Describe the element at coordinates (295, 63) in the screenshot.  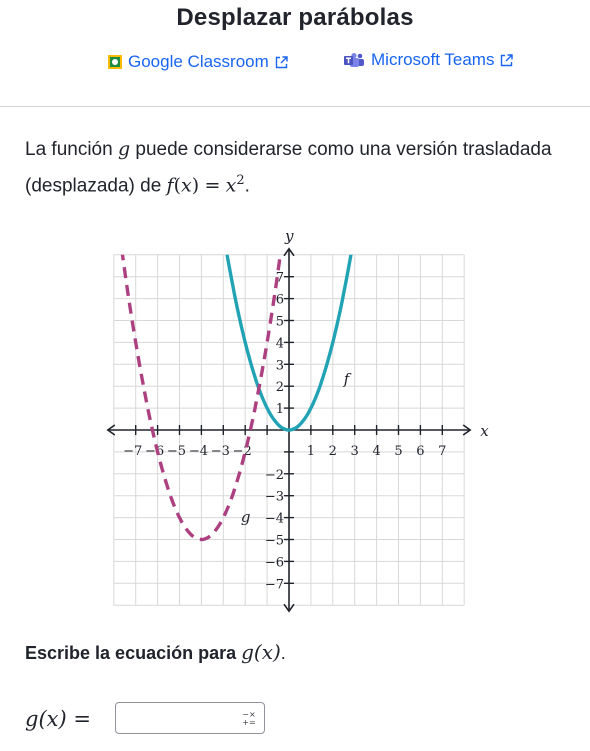
I see `share-row: Google Classroom Microsoft Teams` at that location.